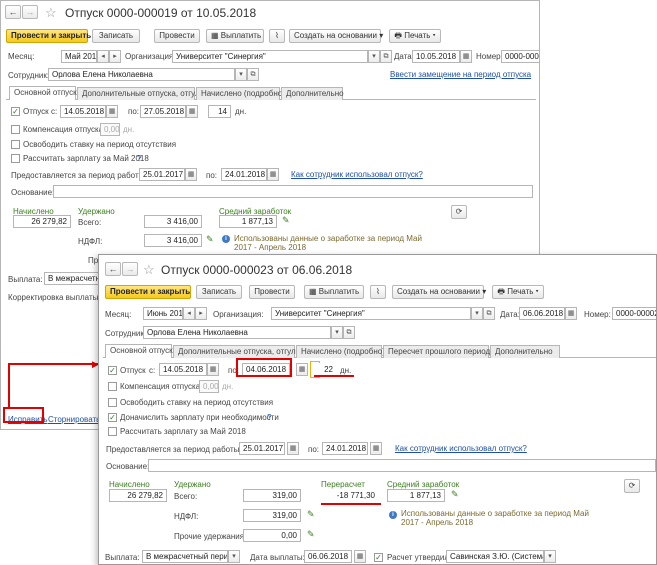  I want to click on to-date-field: 27.05.2018, so click(163, 111).